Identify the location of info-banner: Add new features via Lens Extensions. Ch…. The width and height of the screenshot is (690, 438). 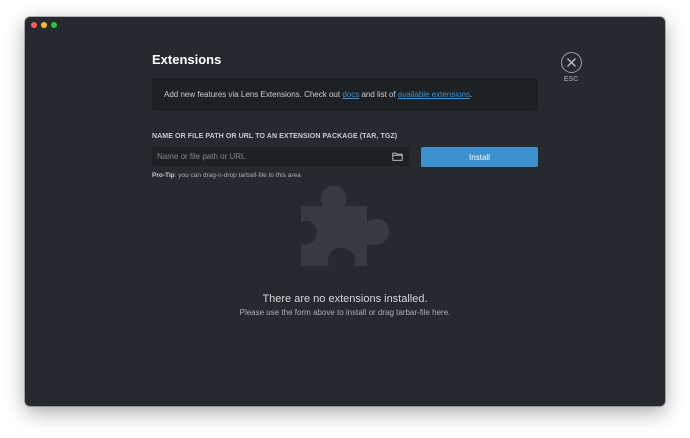
(345, 94).